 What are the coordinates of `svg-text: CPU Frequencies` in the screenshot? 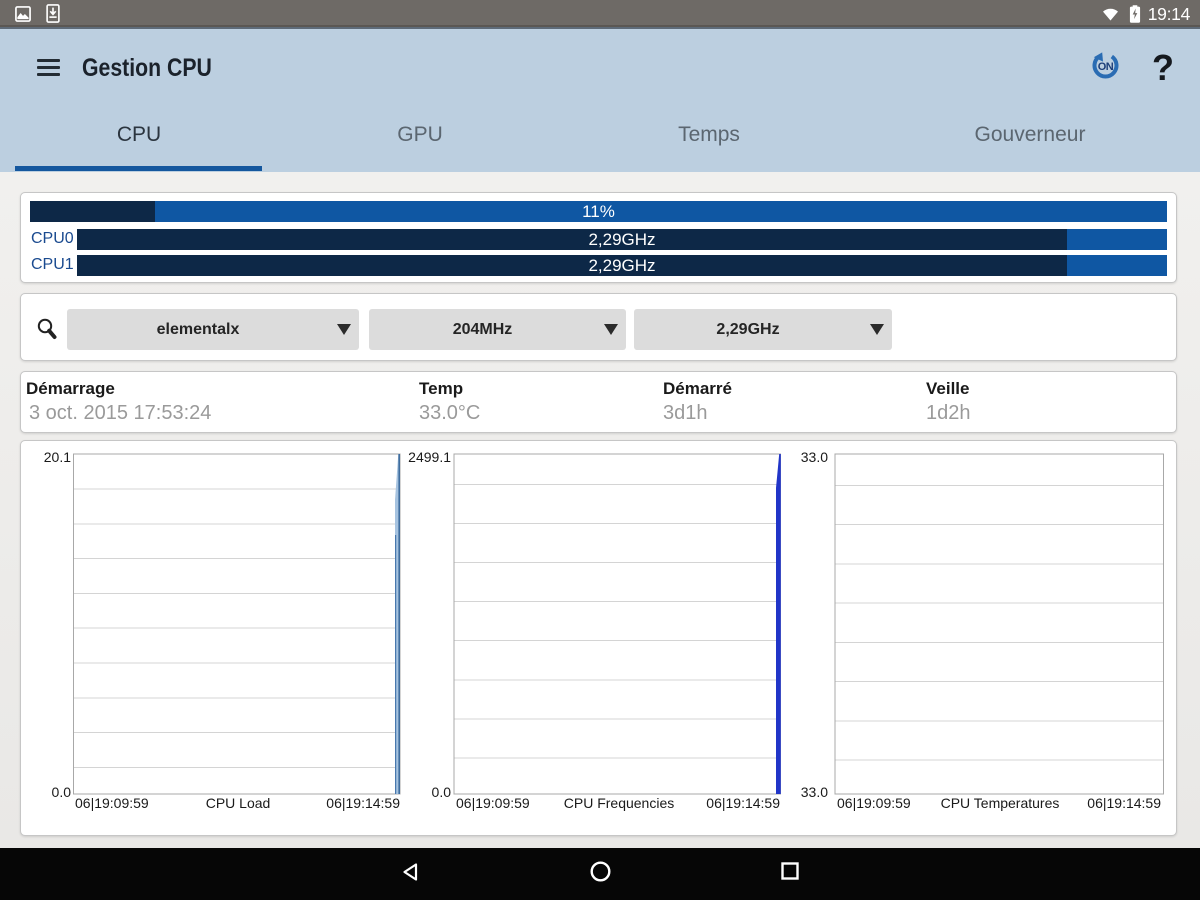 It's located at (619, 803).